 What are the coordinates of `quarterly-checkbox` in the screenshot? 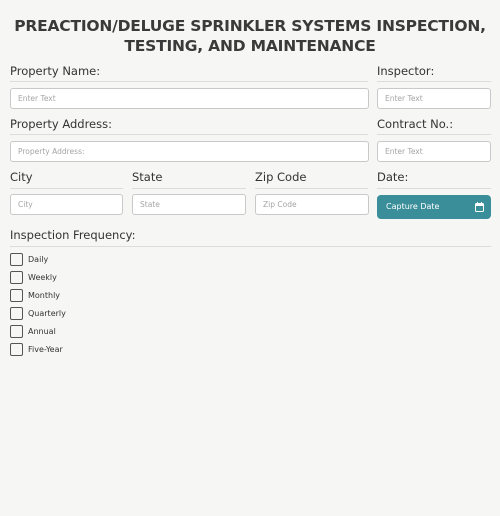 It's located at (16, 313).